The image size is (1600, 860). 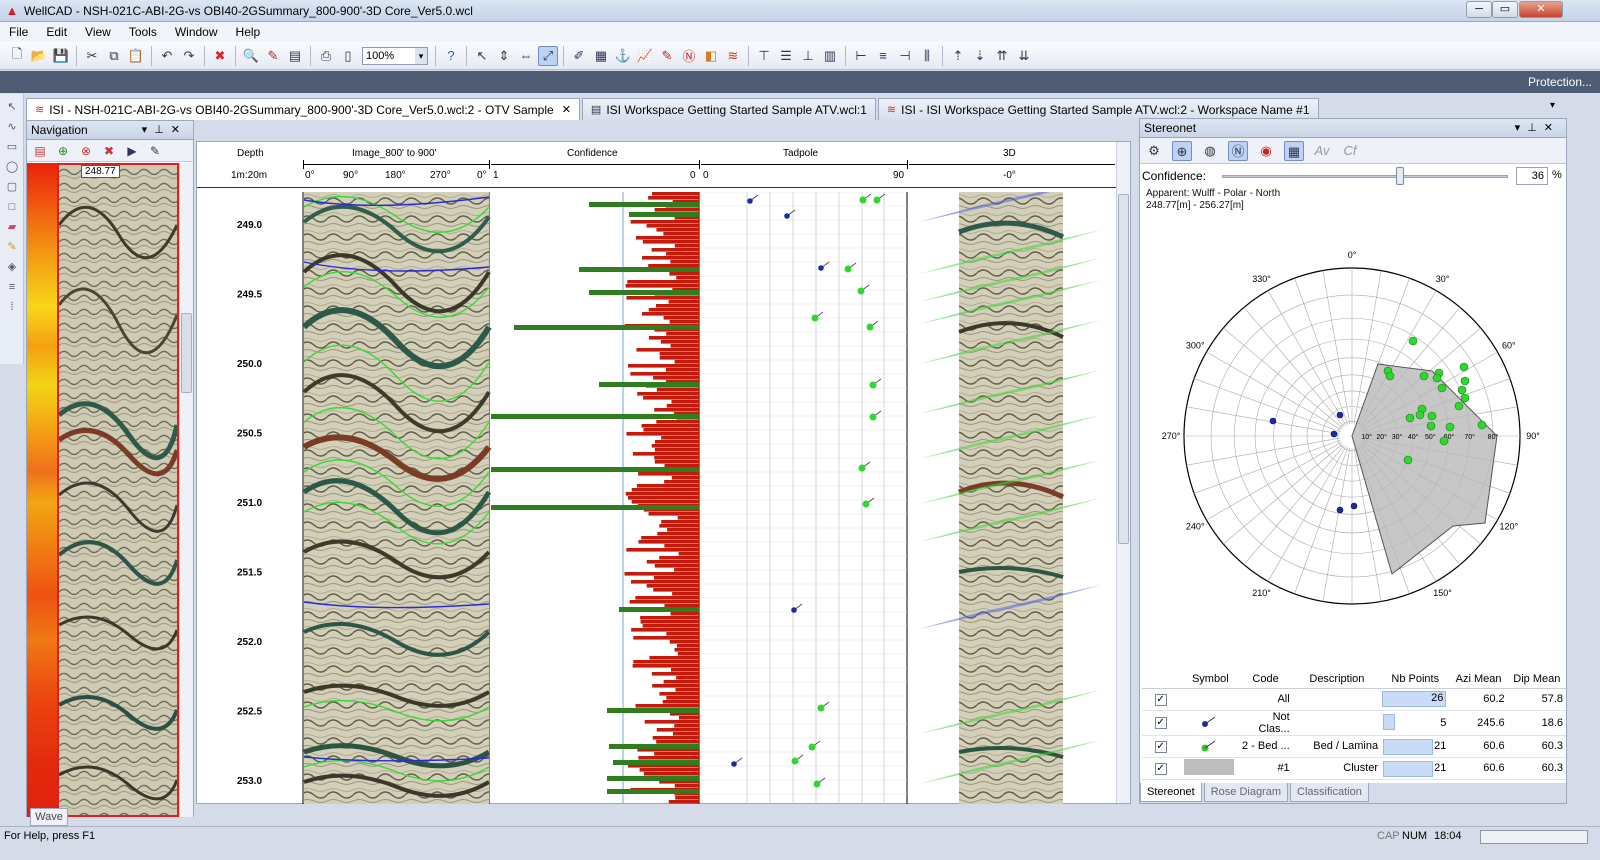 I want to click on menu-window: Window, so click(x=196, y=32).